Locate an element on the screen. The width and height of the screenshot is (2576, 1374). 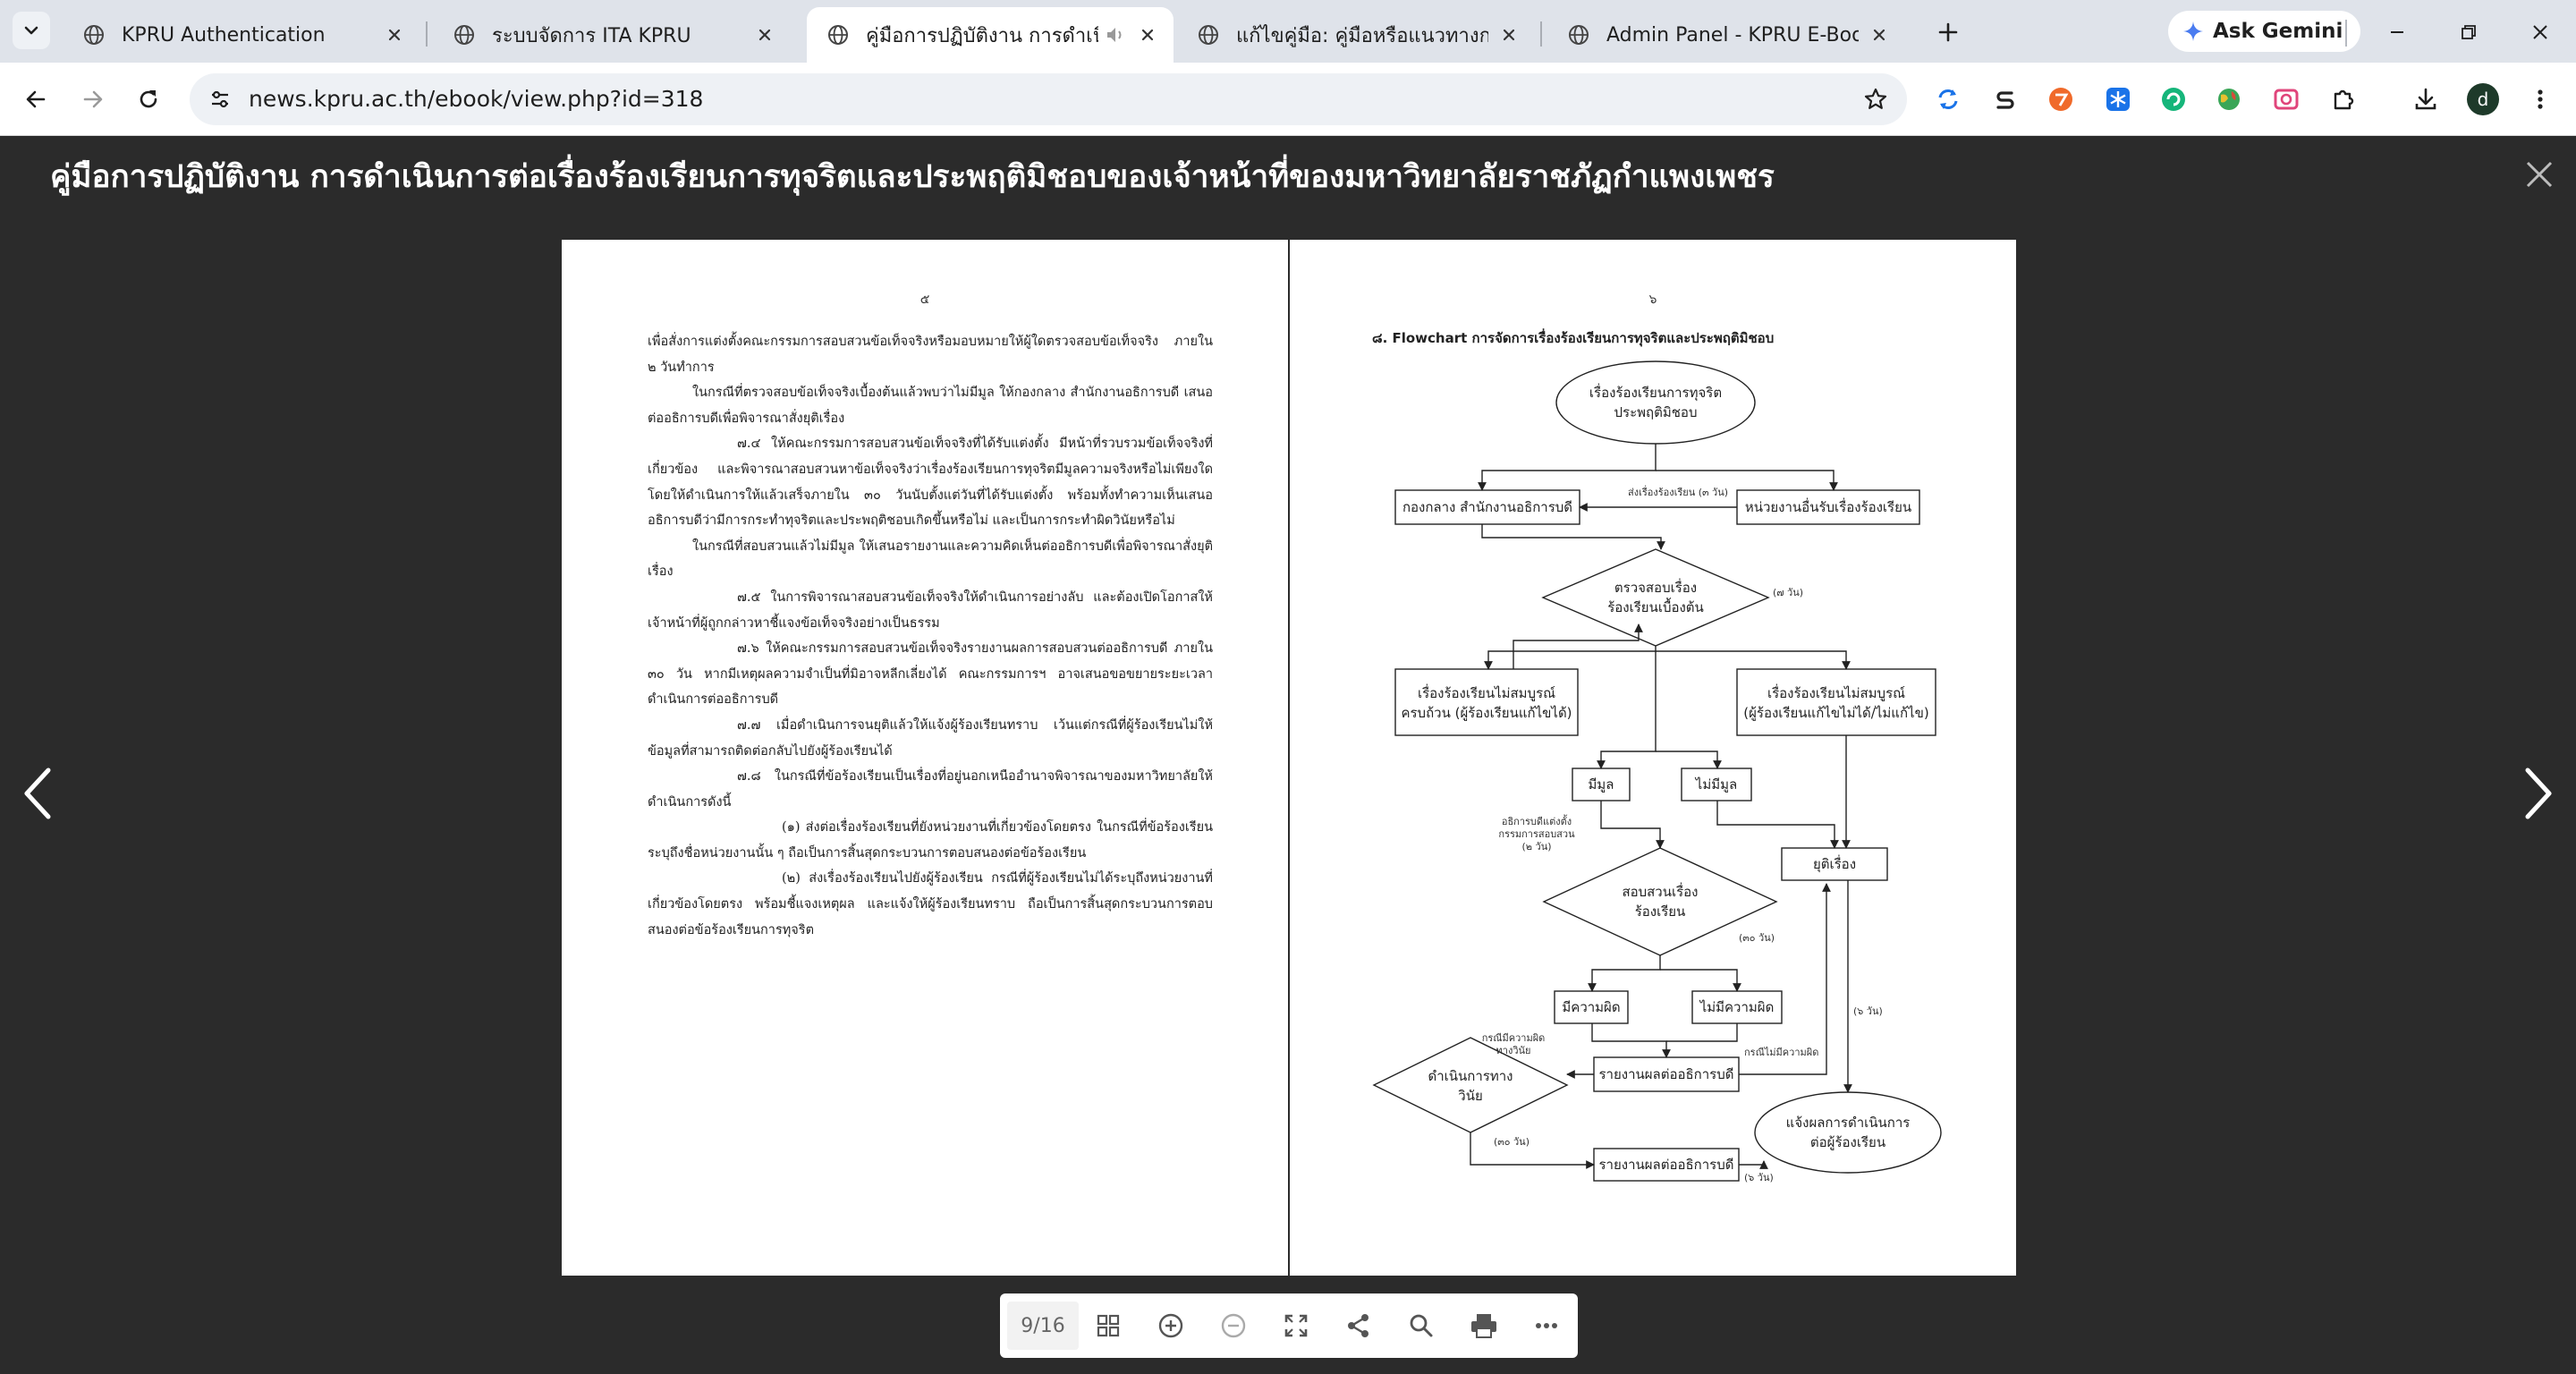
minimize-icon is located at coordinates (2397, 32).